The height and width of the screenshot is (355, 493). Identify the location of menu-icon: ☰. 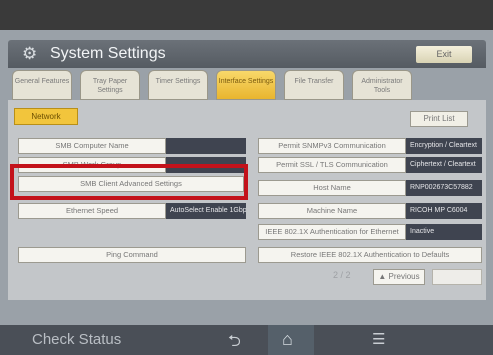
(378, 339).